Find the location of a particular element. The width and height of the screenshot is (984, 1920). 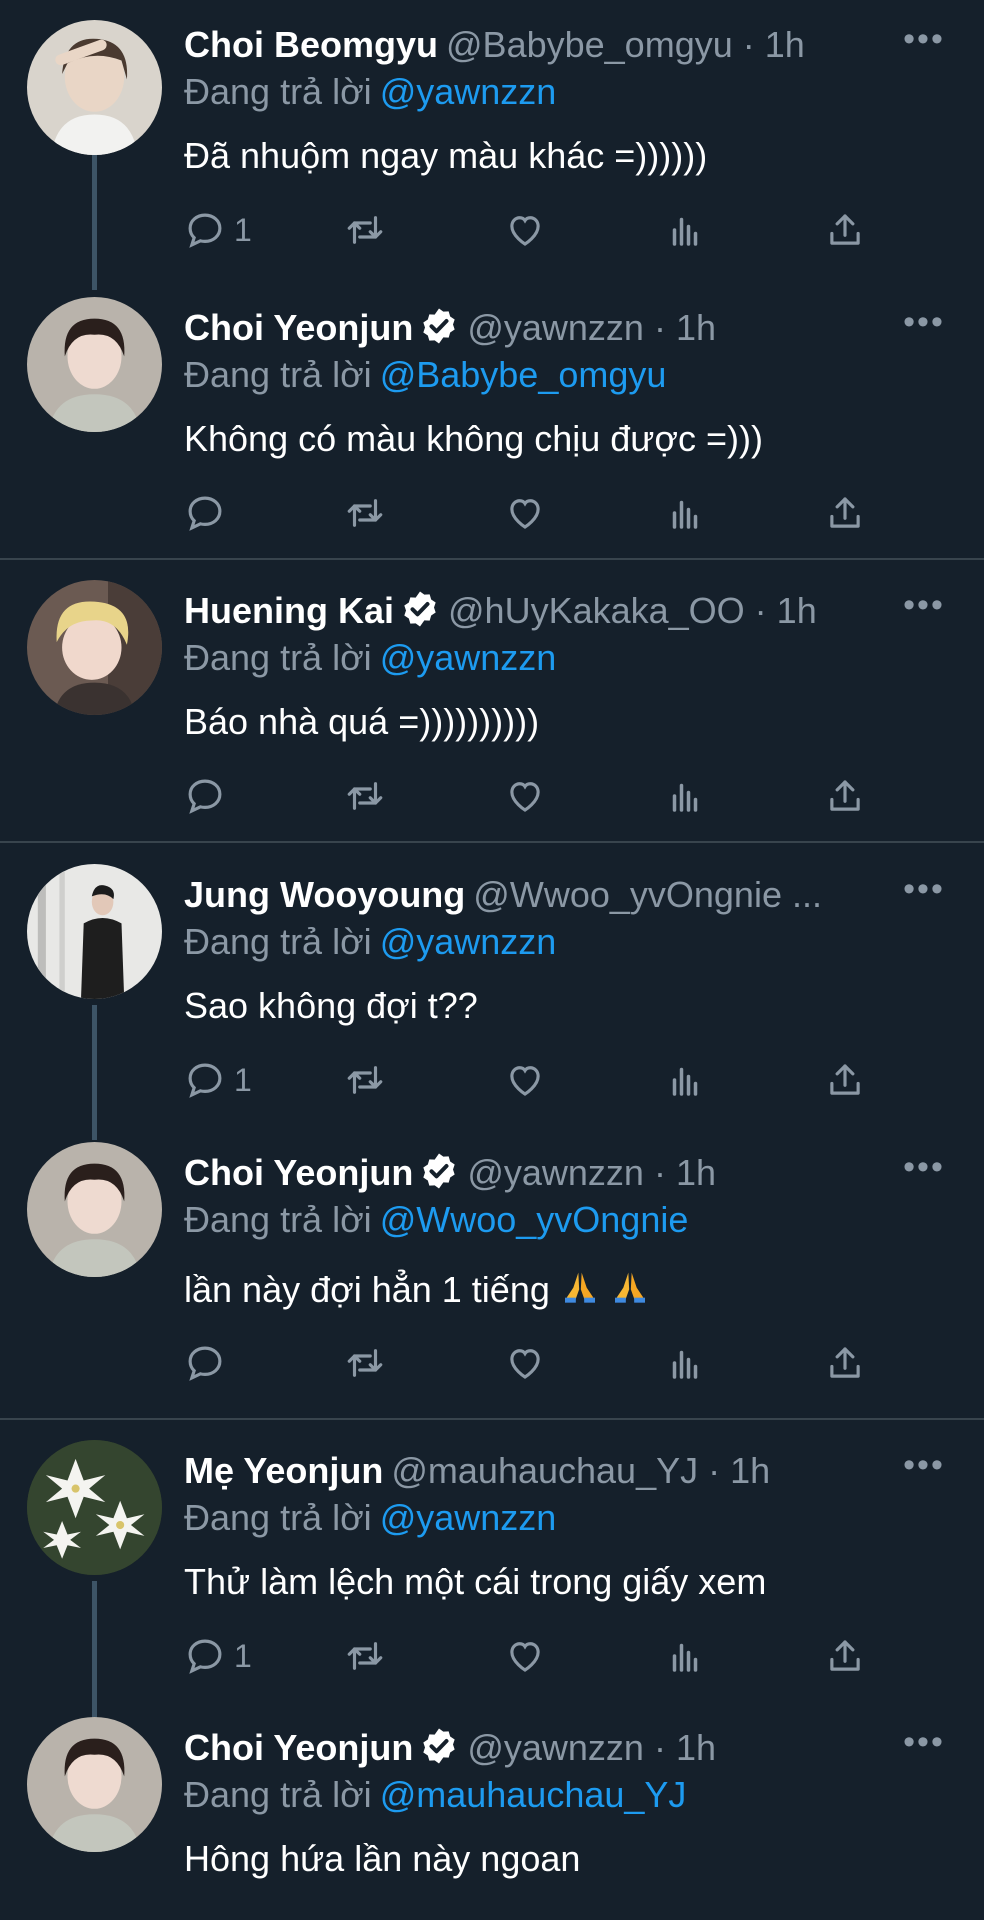

tweet-header: Choi Beomgyu @Babybe_omgyu · 1h is located at coordinates (569, 45).